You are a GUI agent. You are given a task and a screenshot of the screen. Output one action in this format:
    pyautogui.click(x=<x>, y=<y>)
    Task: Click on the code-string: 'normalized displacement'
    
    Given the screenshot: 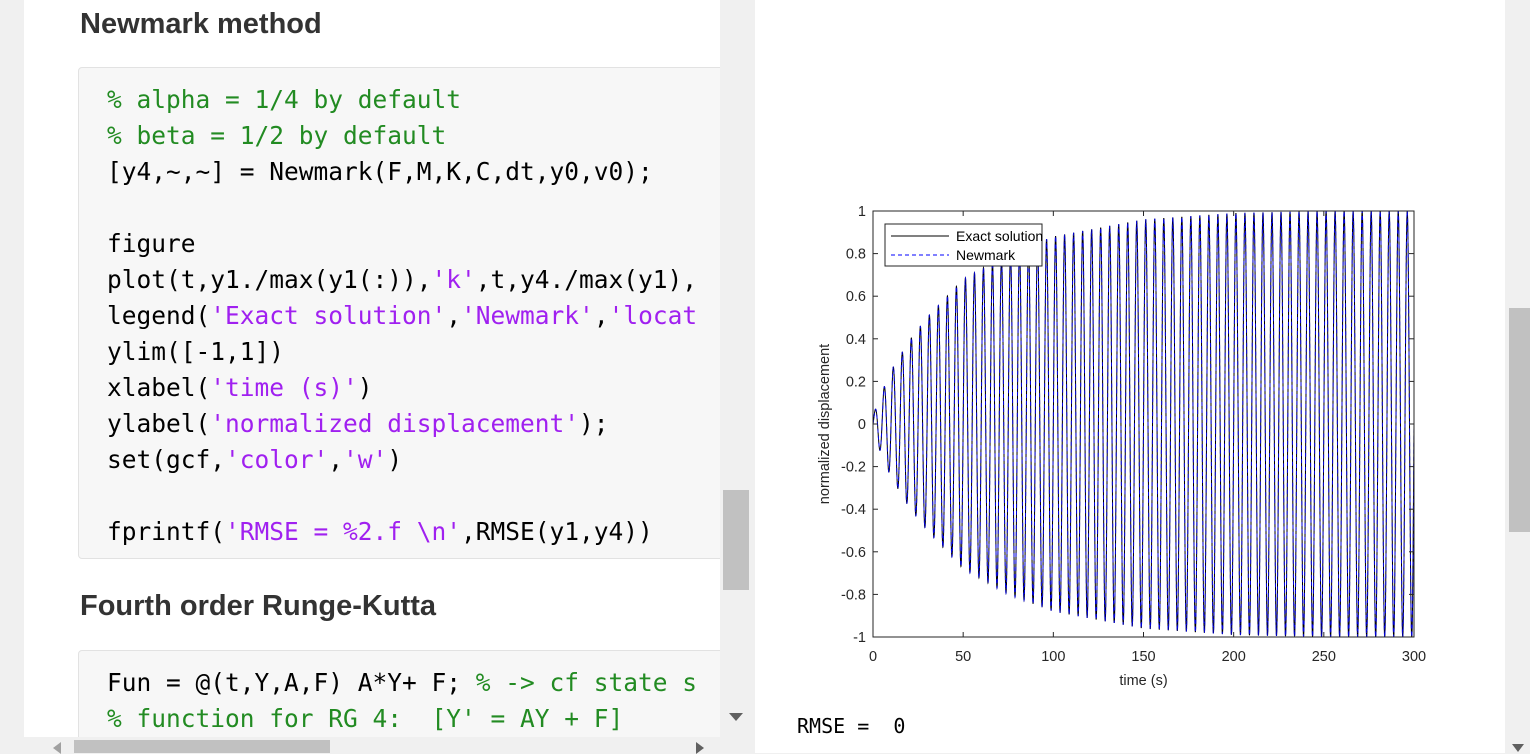 What is the action you would take?
    pyautogui.click(x=395, y=423)
    